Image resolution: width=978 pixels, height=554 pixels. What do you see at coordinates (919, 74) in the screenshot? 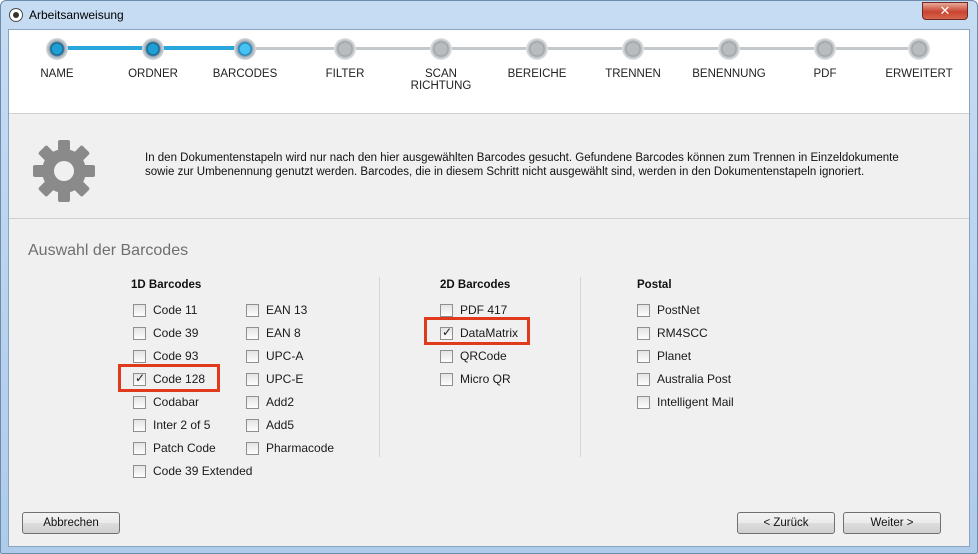
I see `step-label: ERWEITERT` at bounding box center [919, 74].